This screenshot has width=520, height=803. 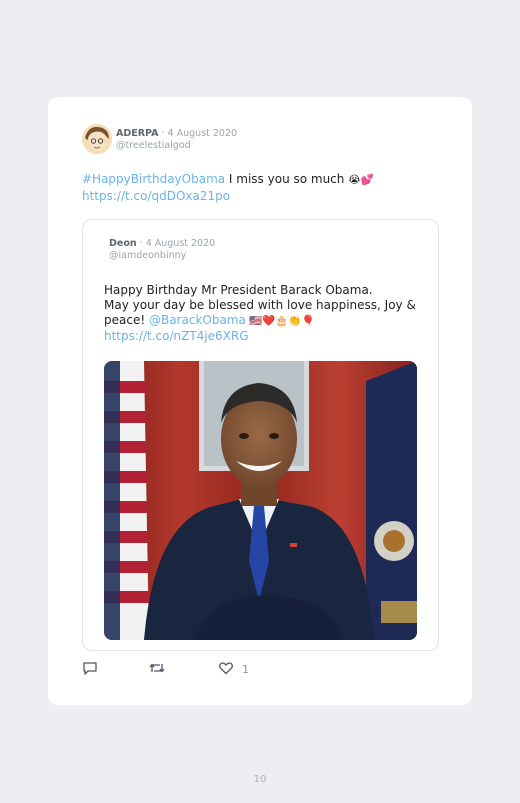 What do you see at coordinates (126, 320) in the screenshot?
I see `quoted-line-3: peace!` at bounding box center [126, 320].